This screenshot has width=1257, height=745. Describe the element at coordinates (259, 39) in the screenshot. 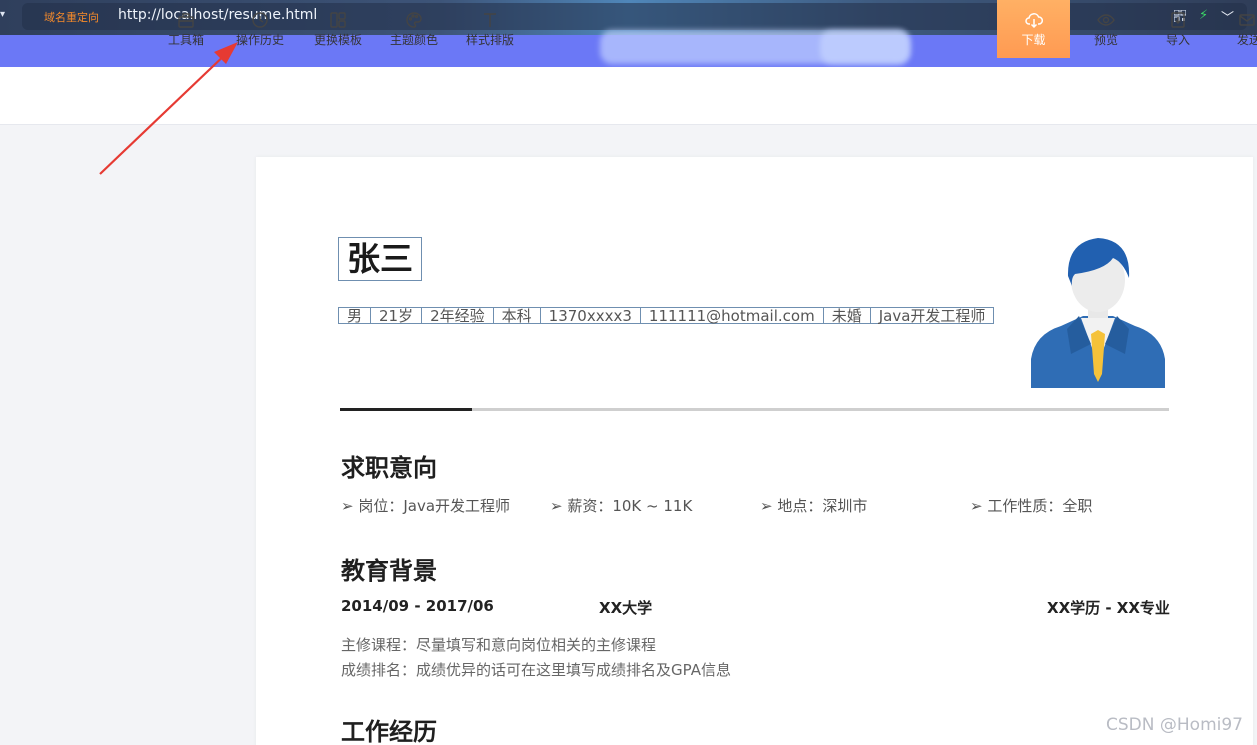

I see `history-label: 操作历史` at that location.